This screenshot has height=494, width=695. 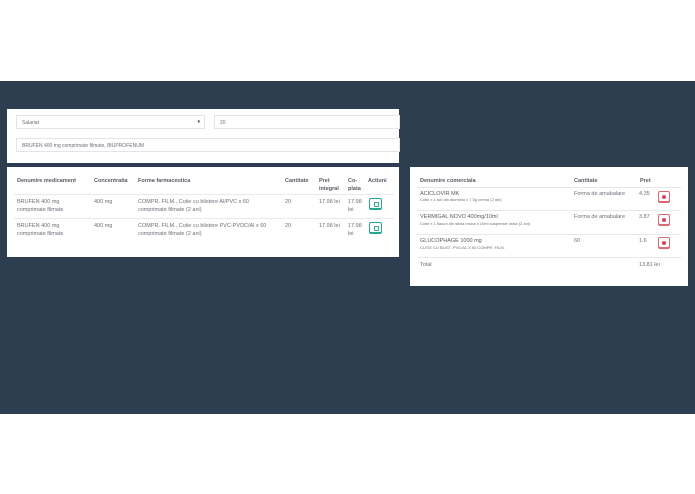 What do you see at coordinates (426, 265) in the screenshot?
I see `cart-total-label: Total` at bounding box center [426, 265].